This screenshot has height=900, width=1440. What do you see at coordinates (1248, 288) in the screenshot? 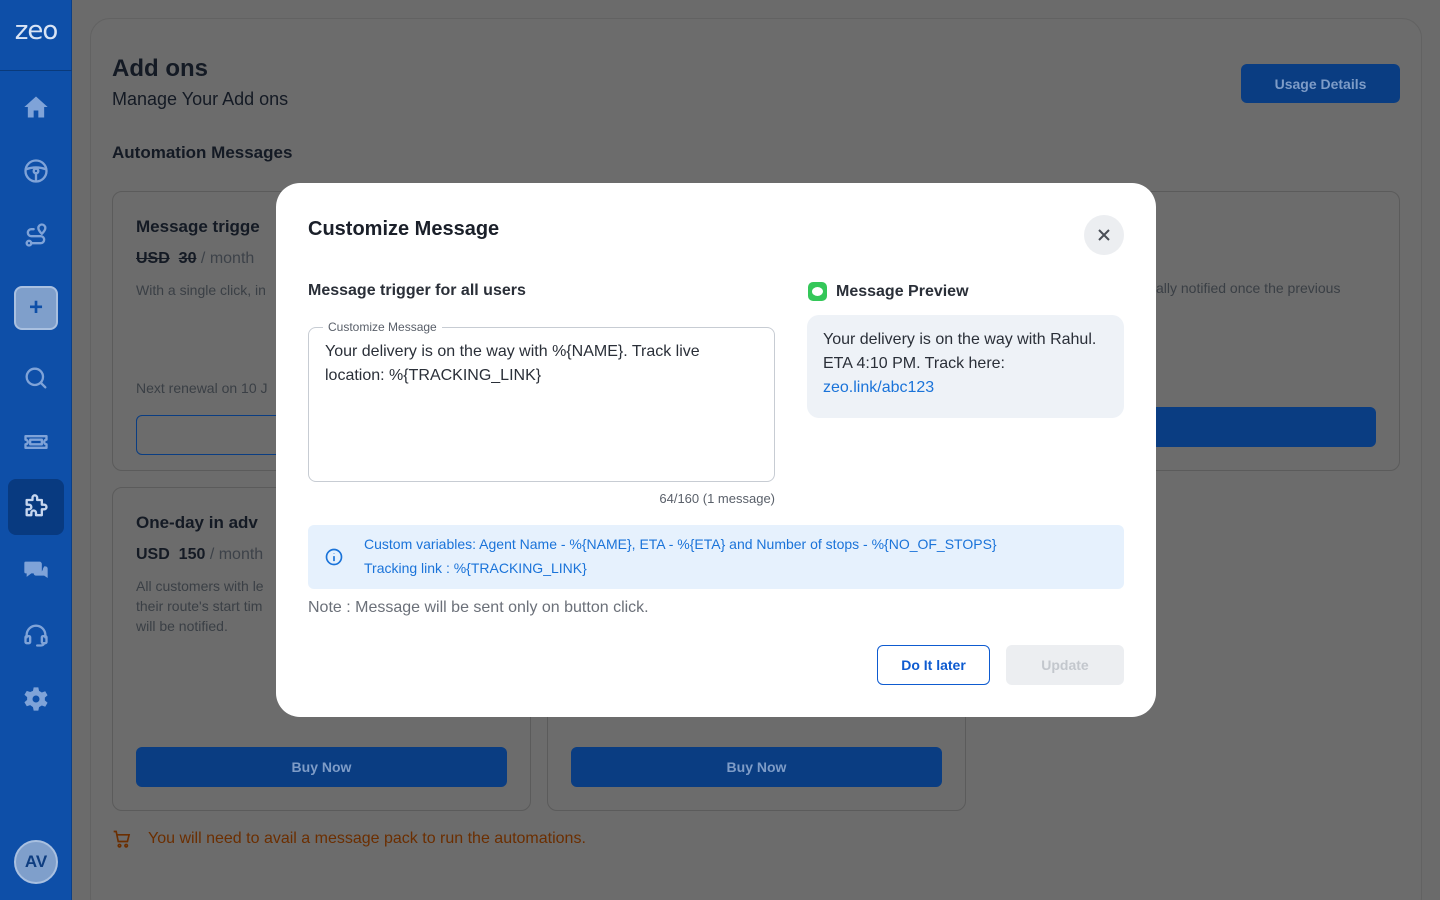
I see `card-description: ally notified once the previous` at bounding box center [1248, 288].